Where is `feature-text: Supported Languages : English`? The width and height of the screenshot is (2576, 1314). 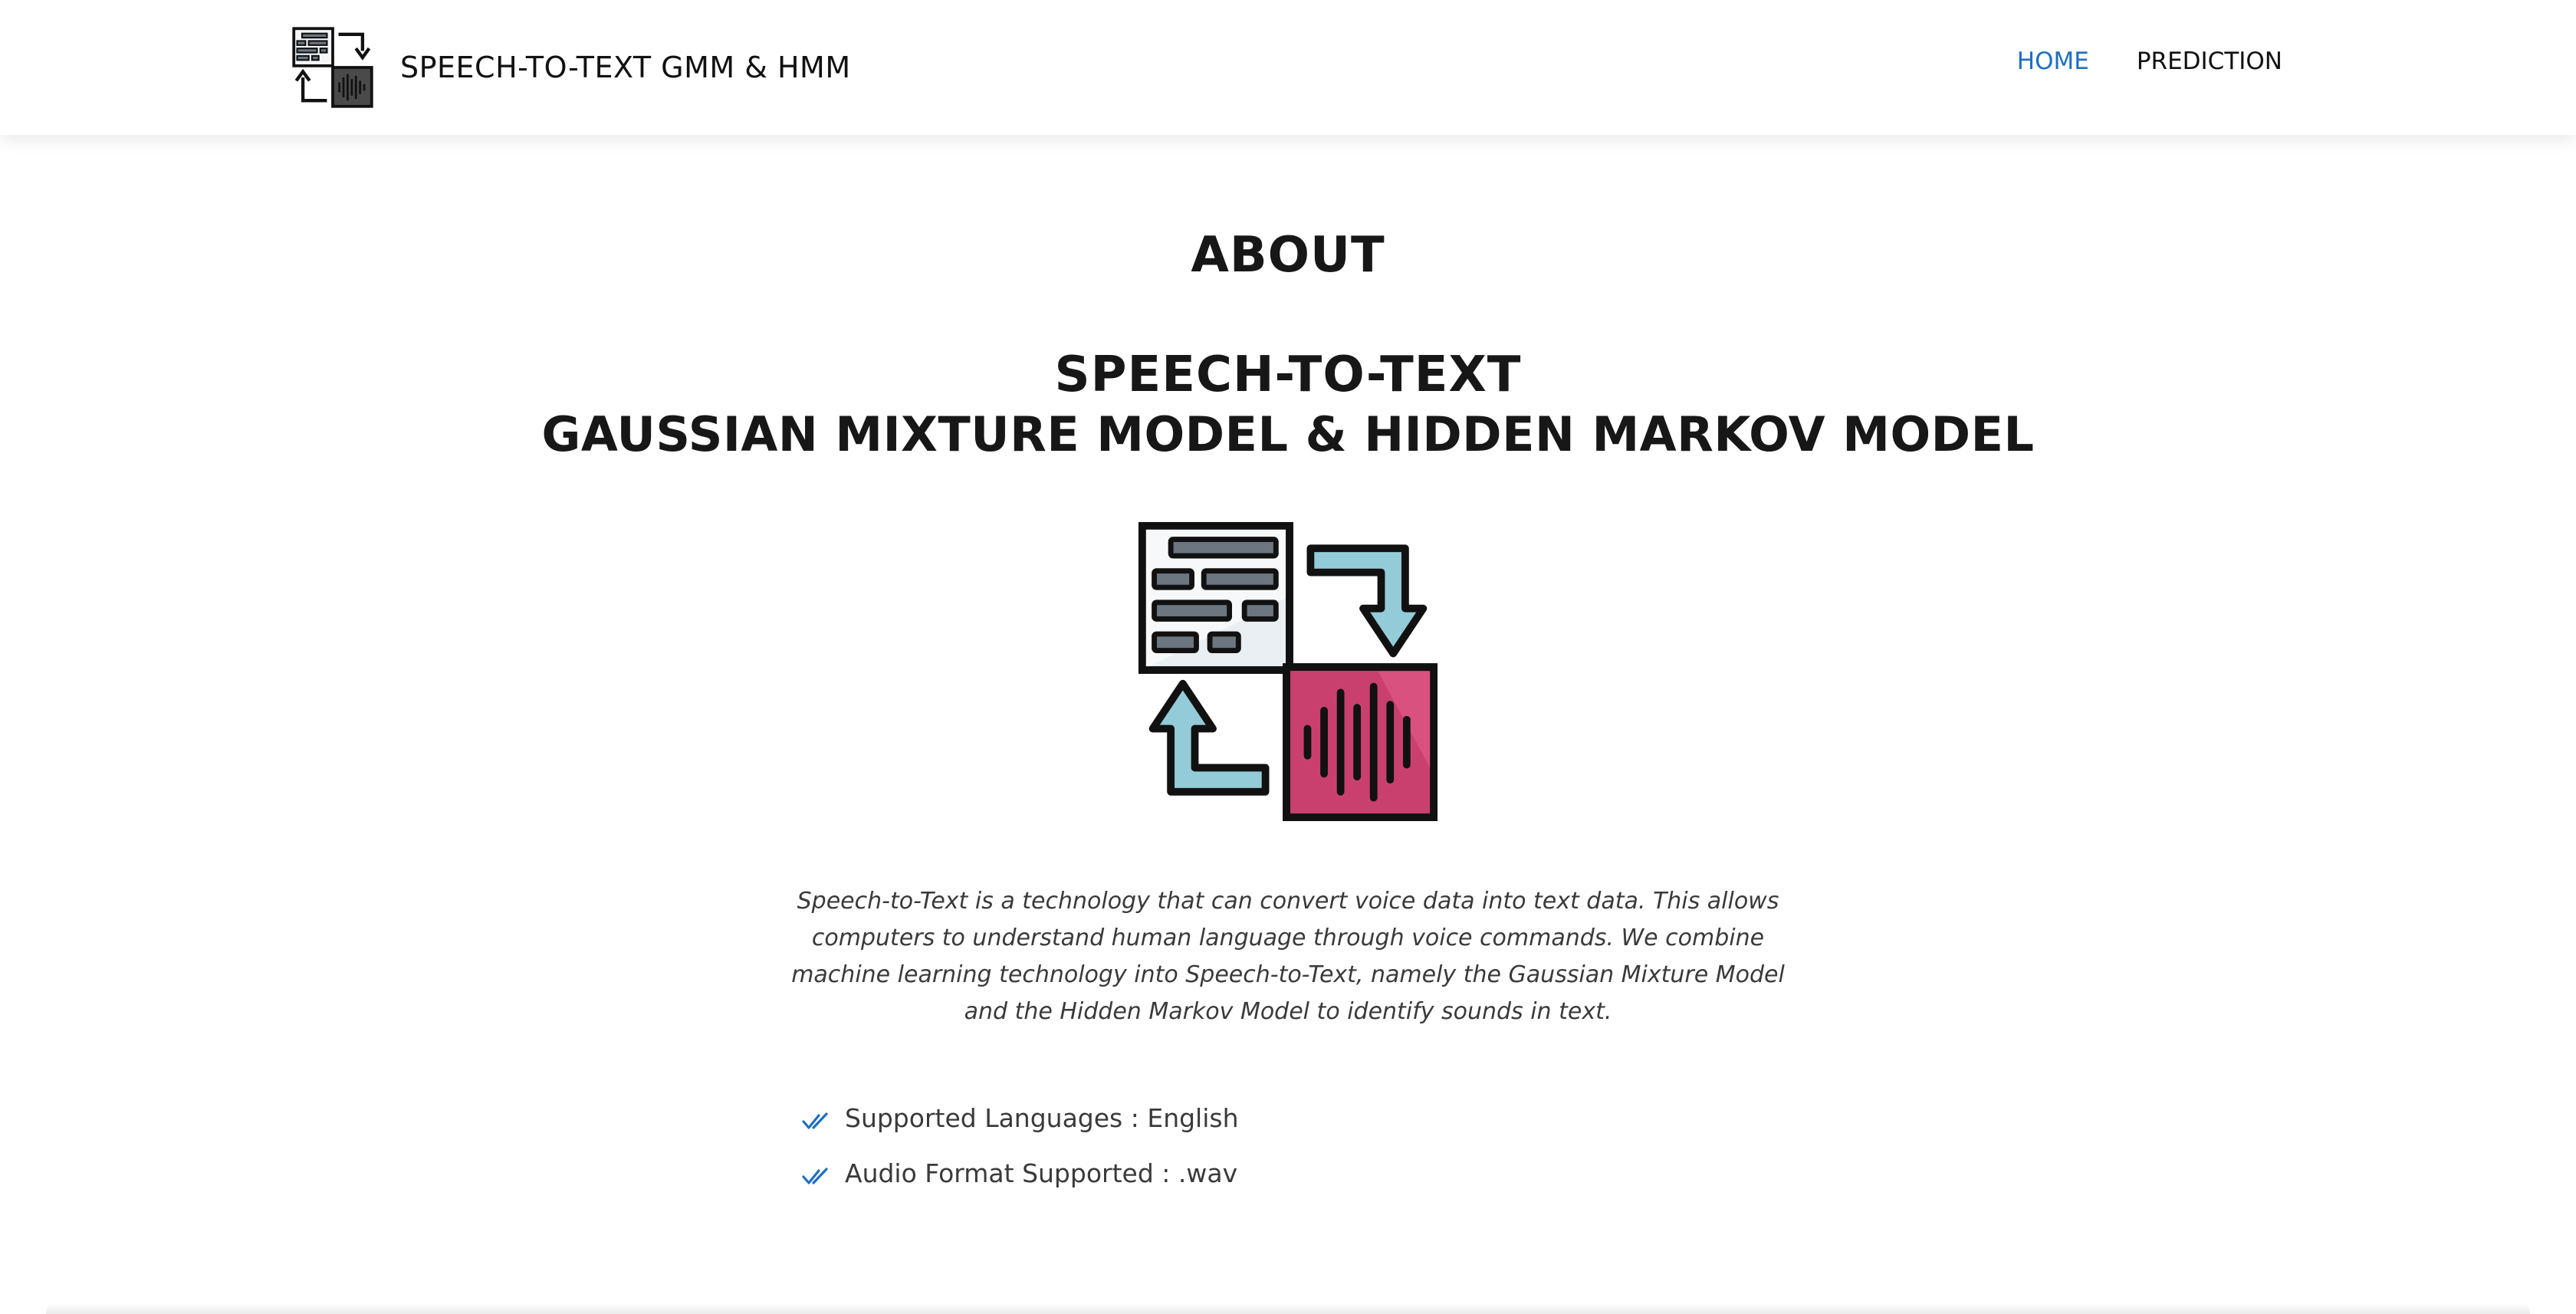
feature-text: Supported Languages : English is located at coordinates (1042, 1117).